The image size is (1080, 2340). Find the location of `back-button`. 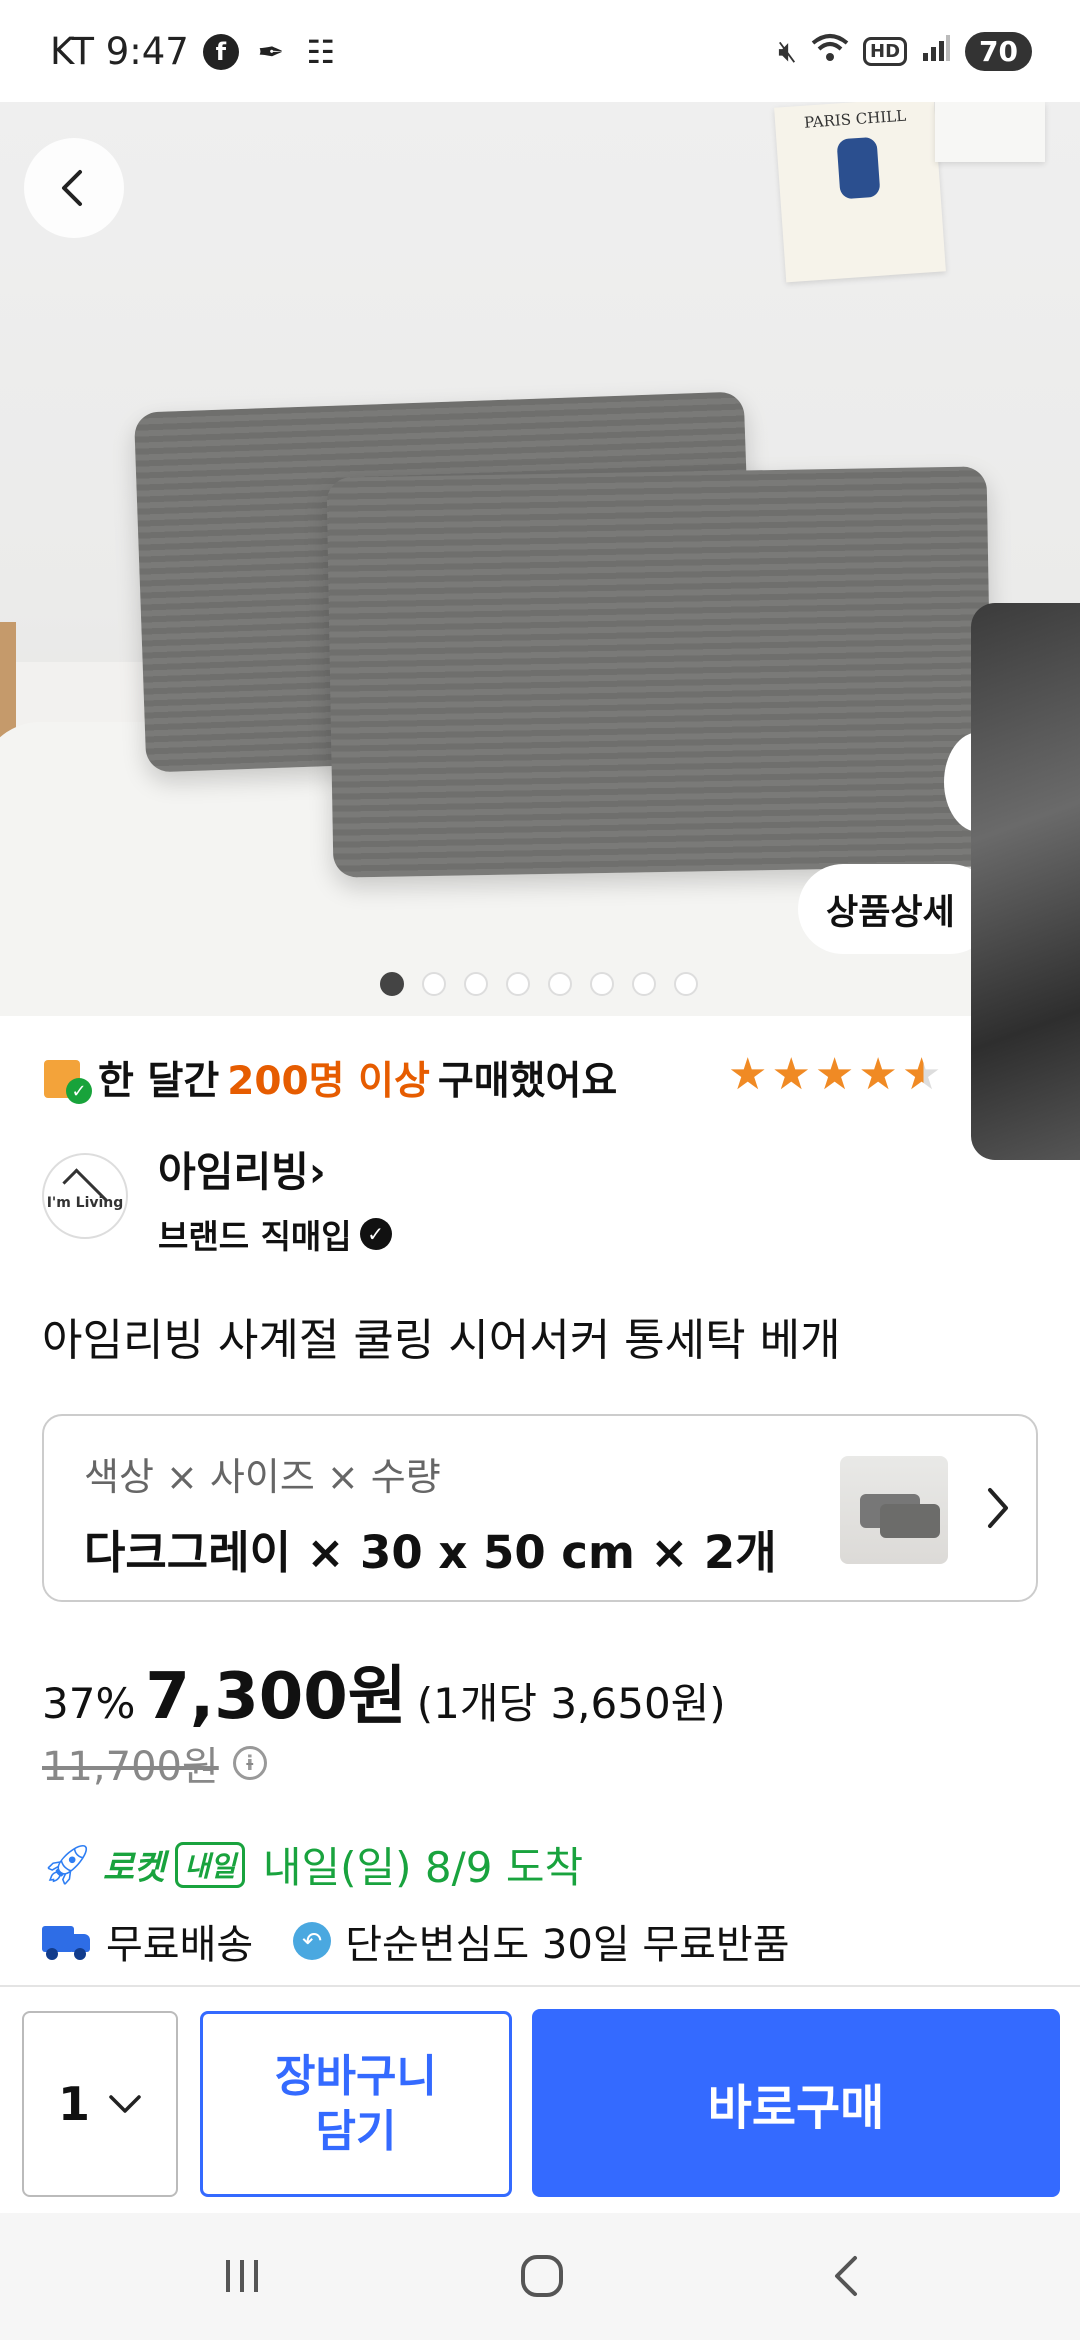

back-button is located at coordinates (74, 188).